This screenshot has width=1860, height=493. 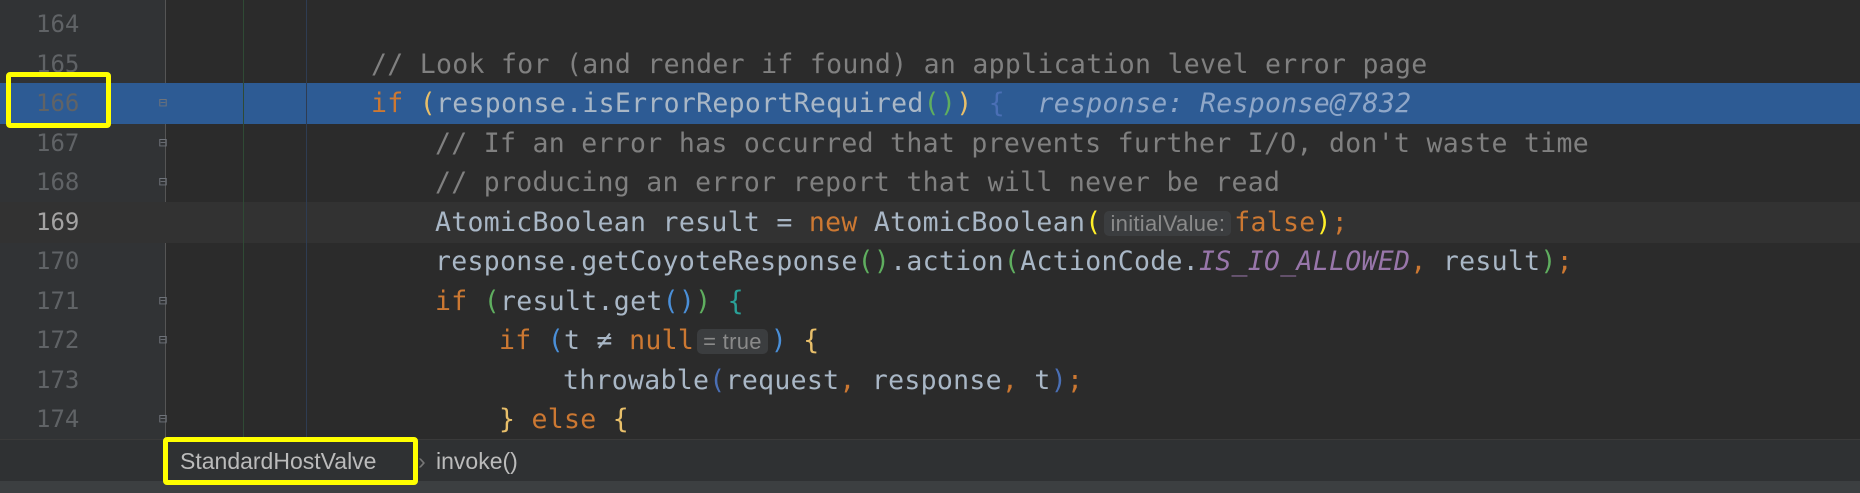 I want to click on code-text: throwable(request, response, t);, so click(x=823, y=380).